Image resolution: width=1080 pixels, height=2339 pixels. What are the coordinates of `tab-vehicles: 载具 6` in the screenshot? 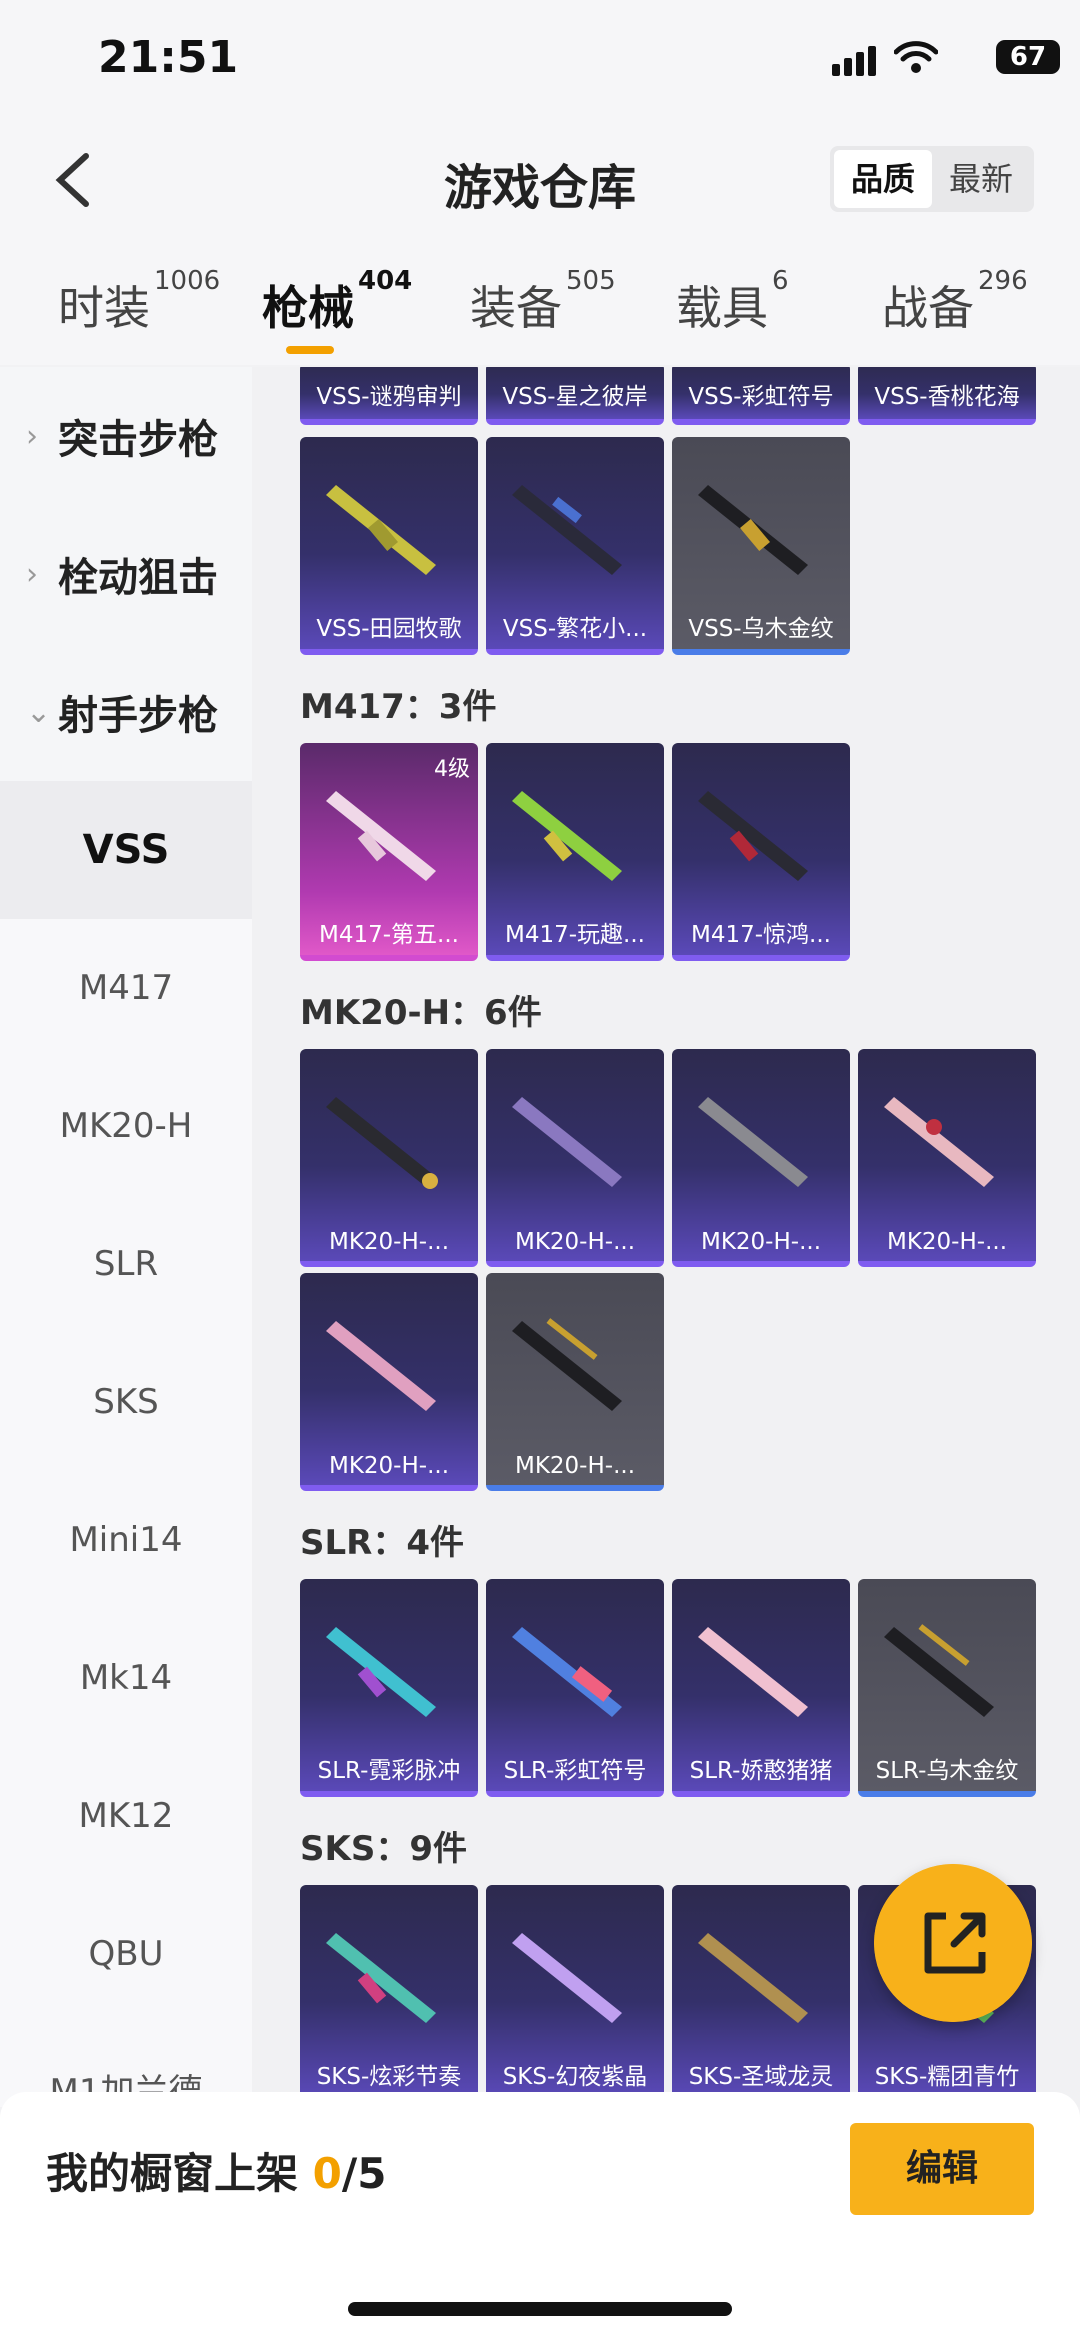 It's located at (732, 302).